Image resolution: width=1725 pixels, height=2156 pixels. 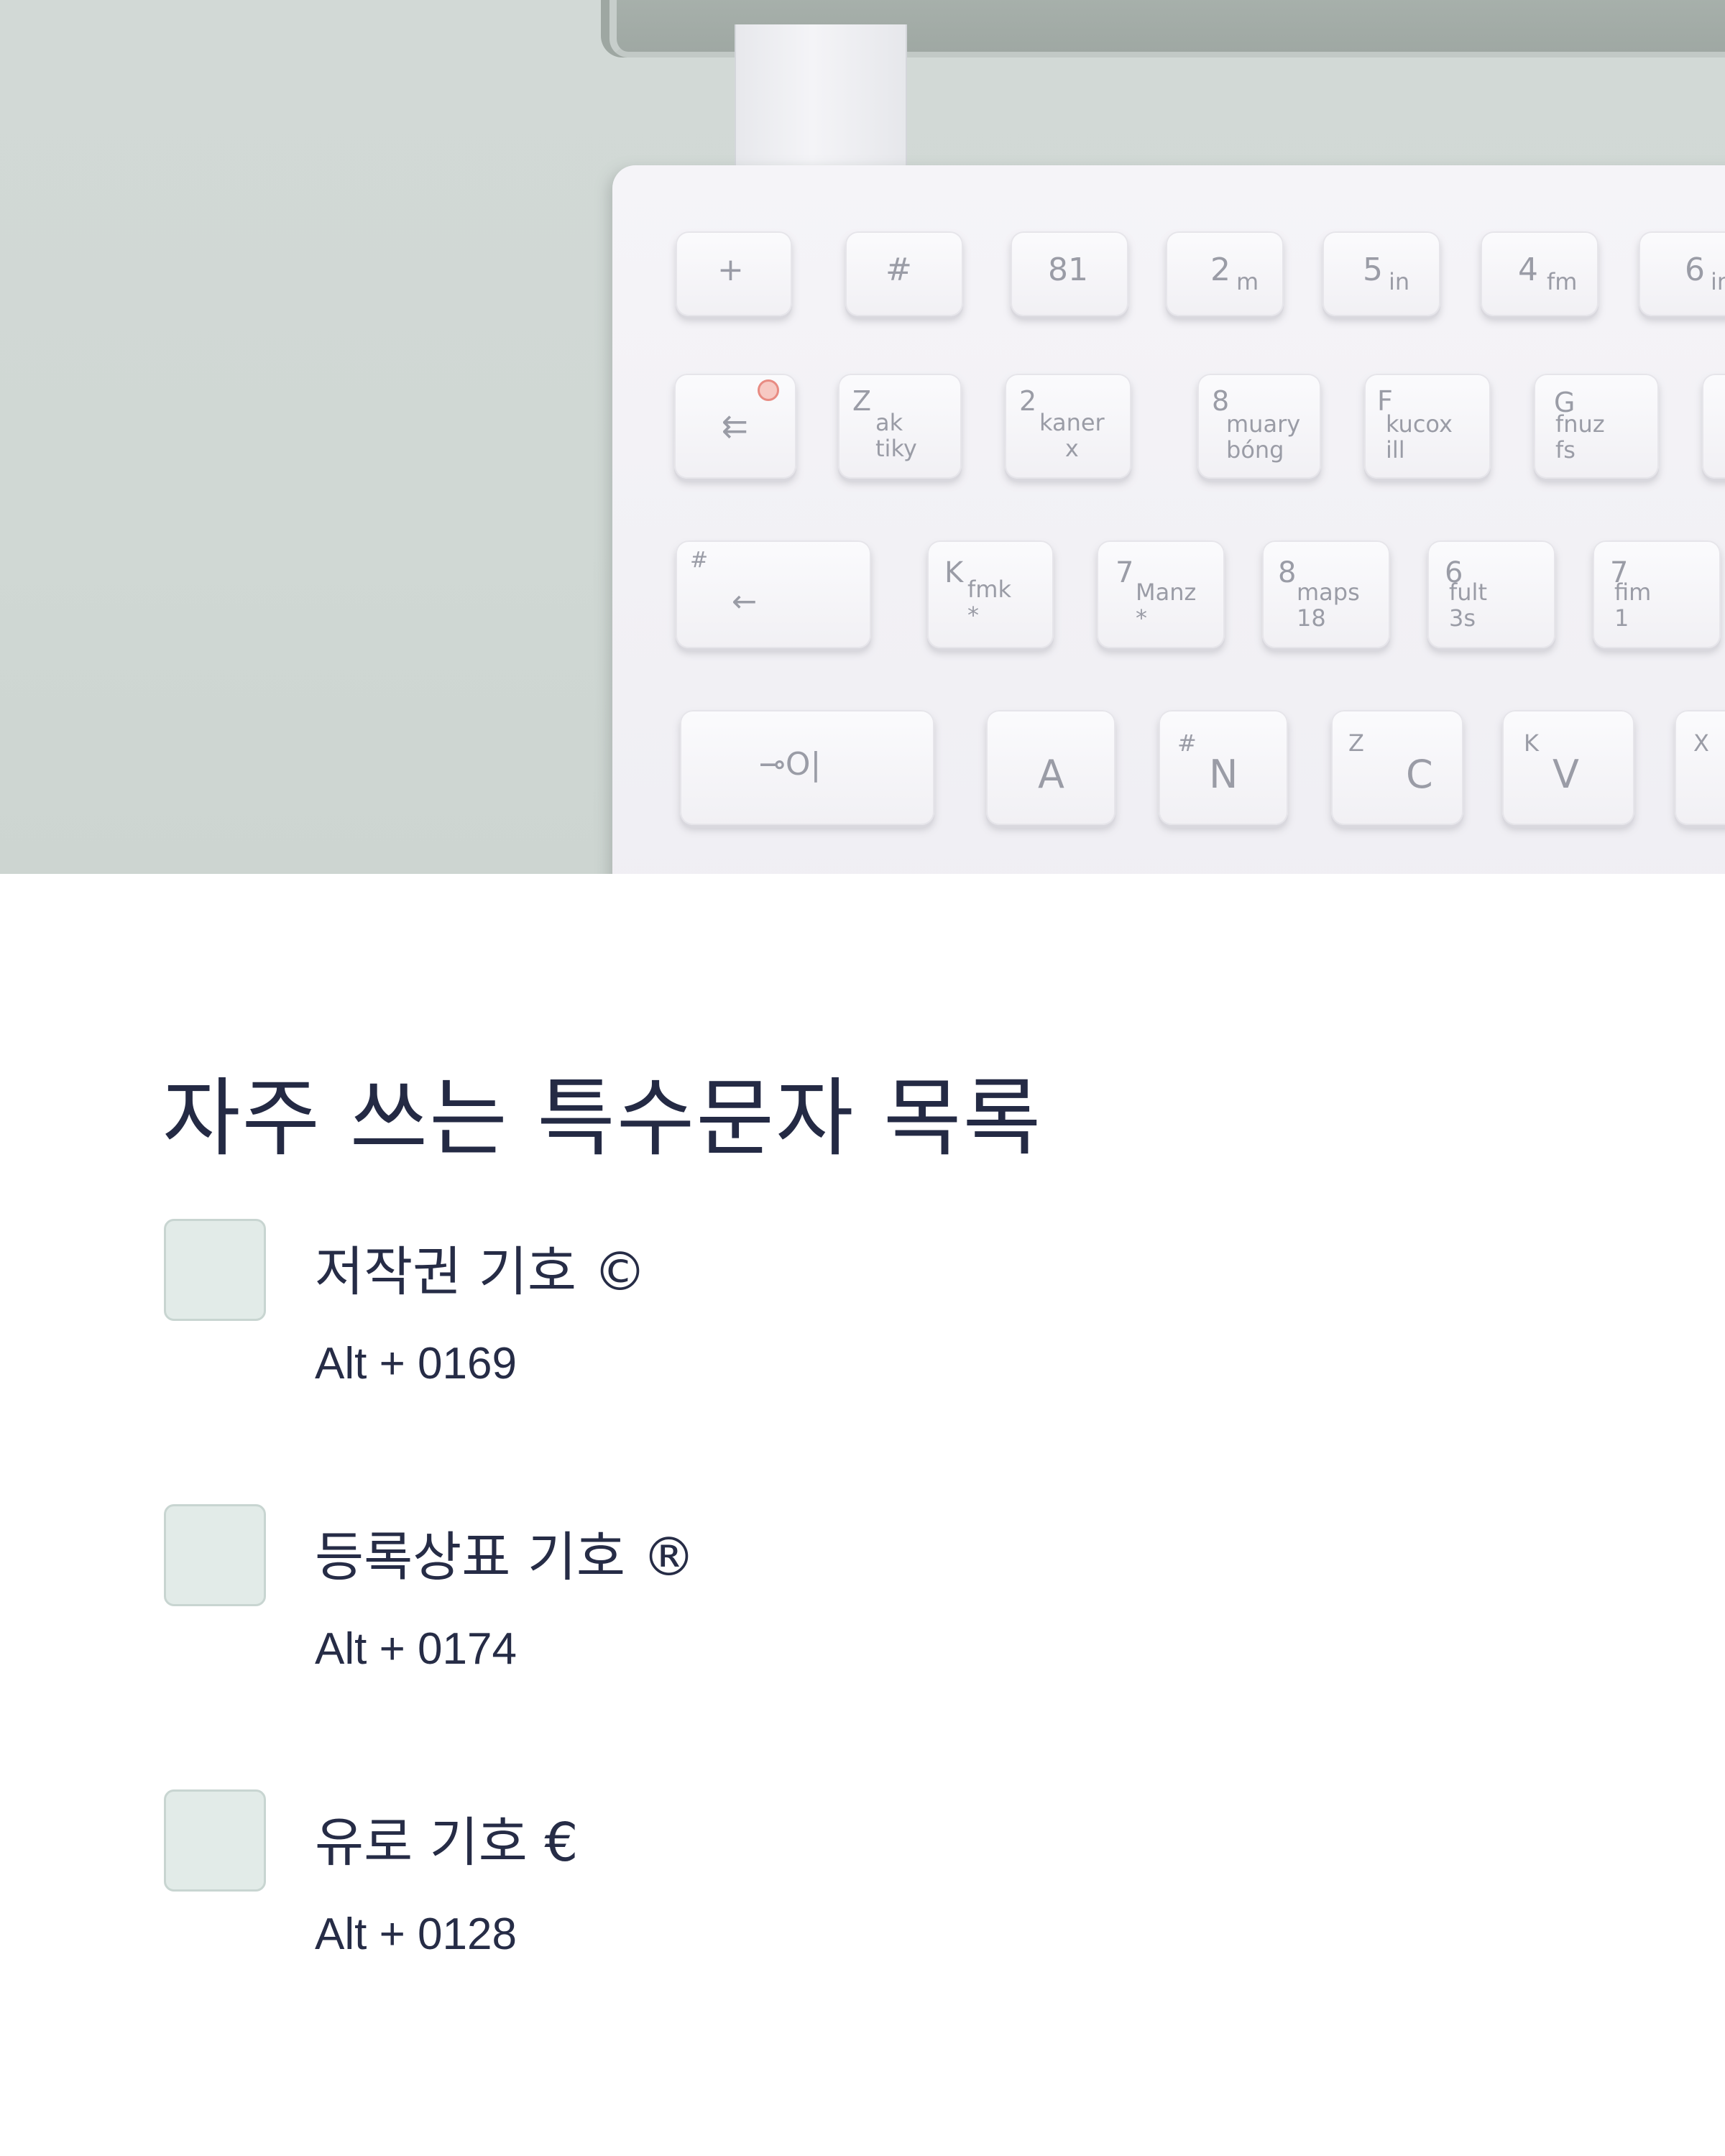 What do you see at coordinates (1419, 774) in the screenshot?
I see `key-label: C` at bounding box center [1419, 774].